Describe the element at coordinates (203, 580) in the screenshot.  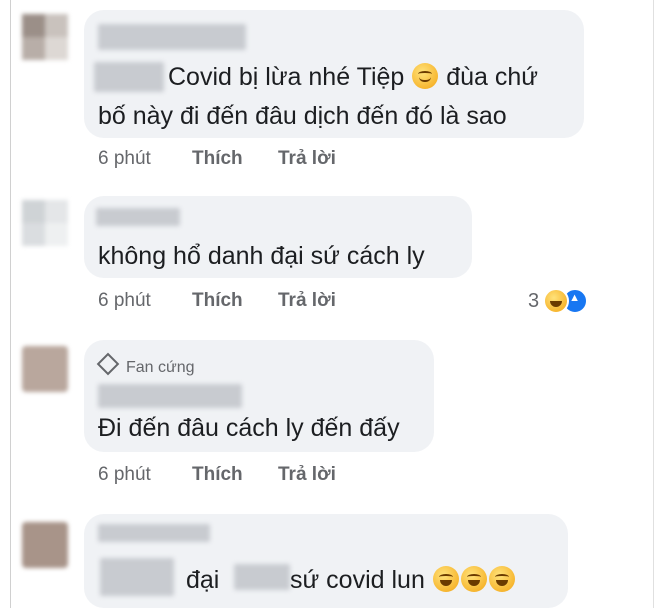
I see `comment-text-part: đại` at that location.